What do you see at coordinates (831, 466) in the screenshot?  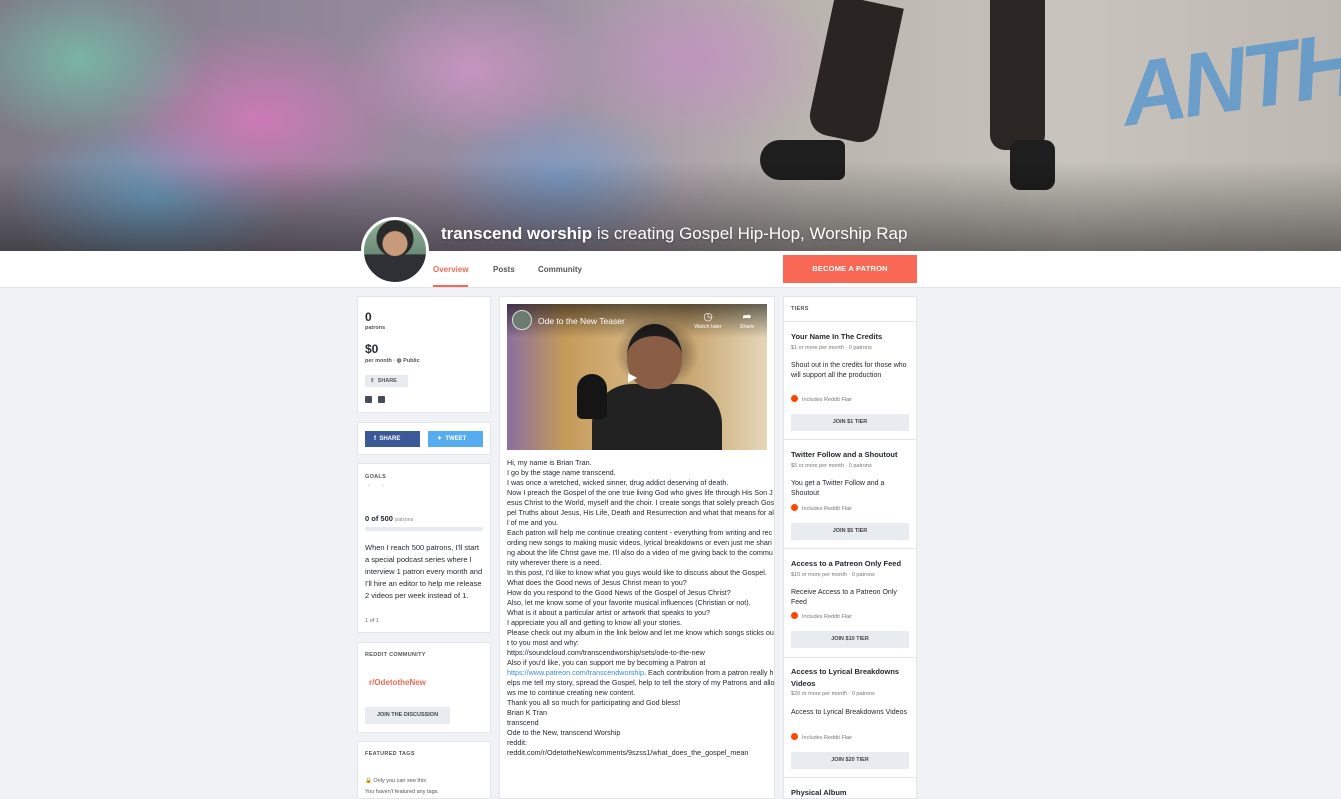 I see `tier-price: $5 or more per month · 0 patrons` at bounding box center [831, 466].